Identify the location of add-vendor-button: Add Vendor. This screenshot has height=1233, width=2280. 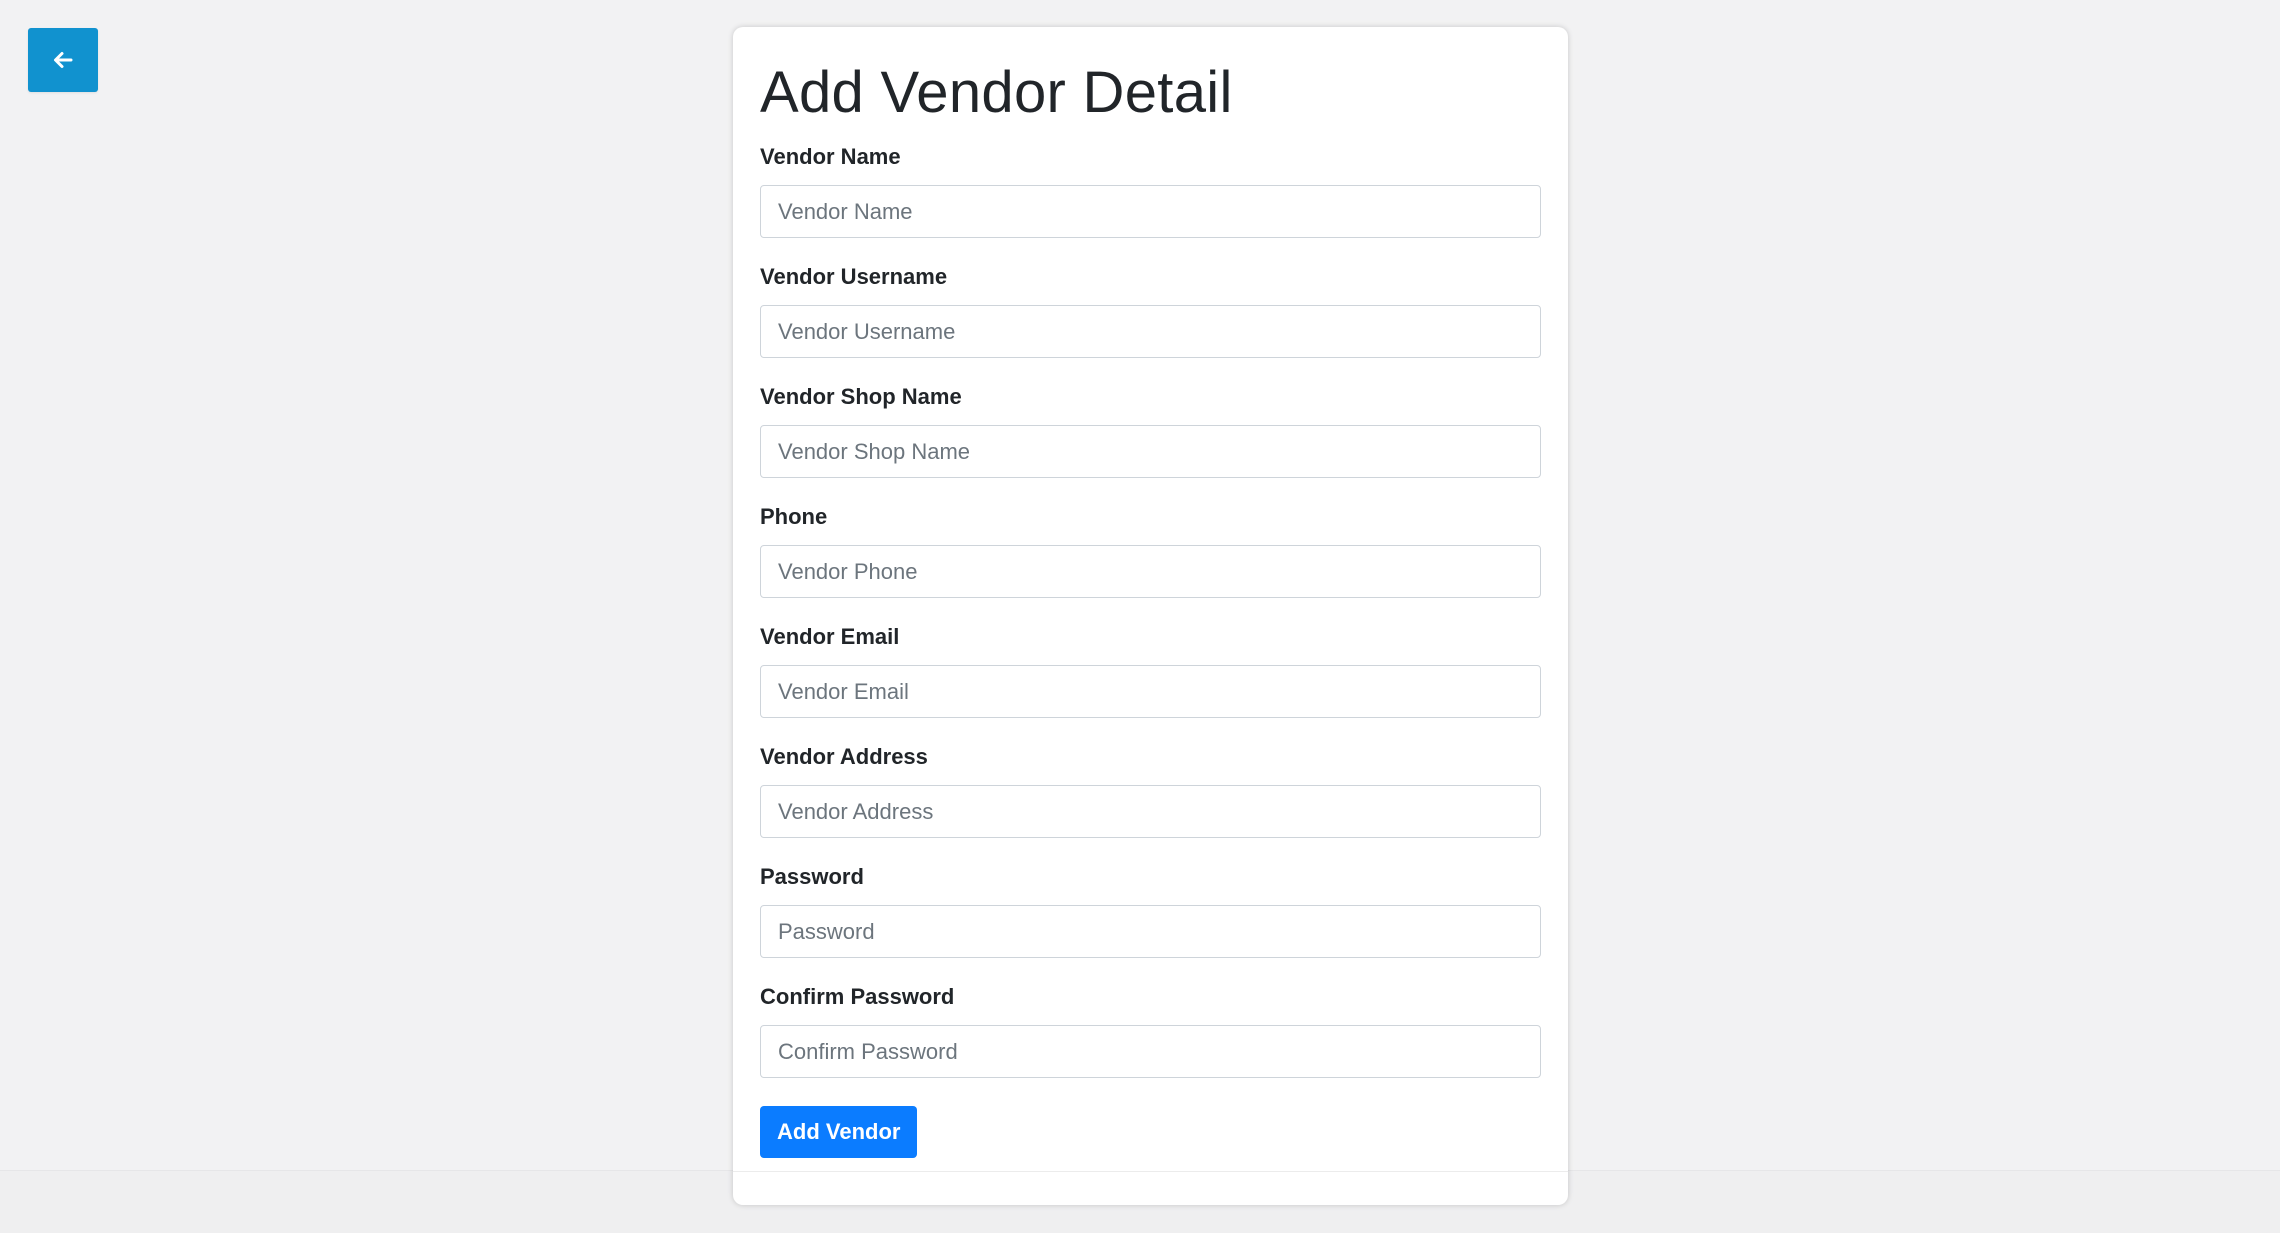
(839, 1132).